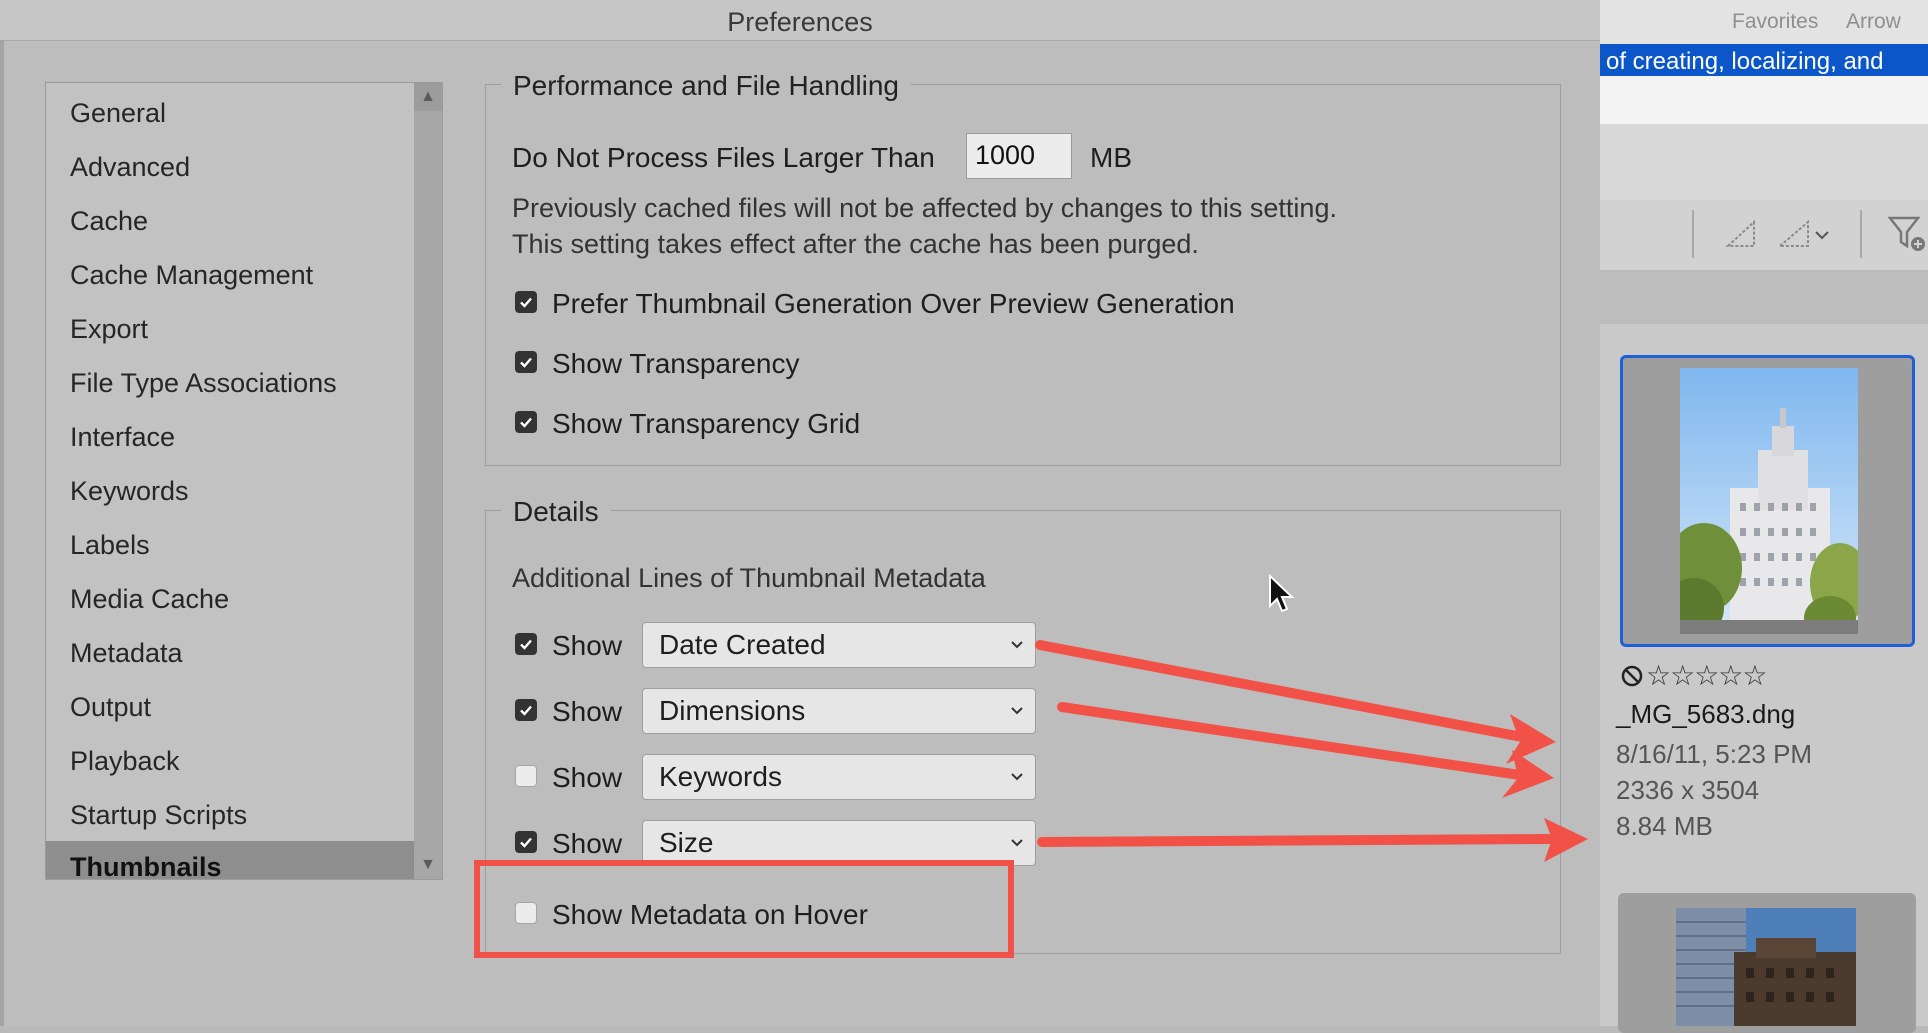 This screenshot has height=1033, width=1928. What do you see at coordinates (230, 545) in the screenshot?
I see `sidebar-item-labels: Labels` at bounding box center [230, 545].